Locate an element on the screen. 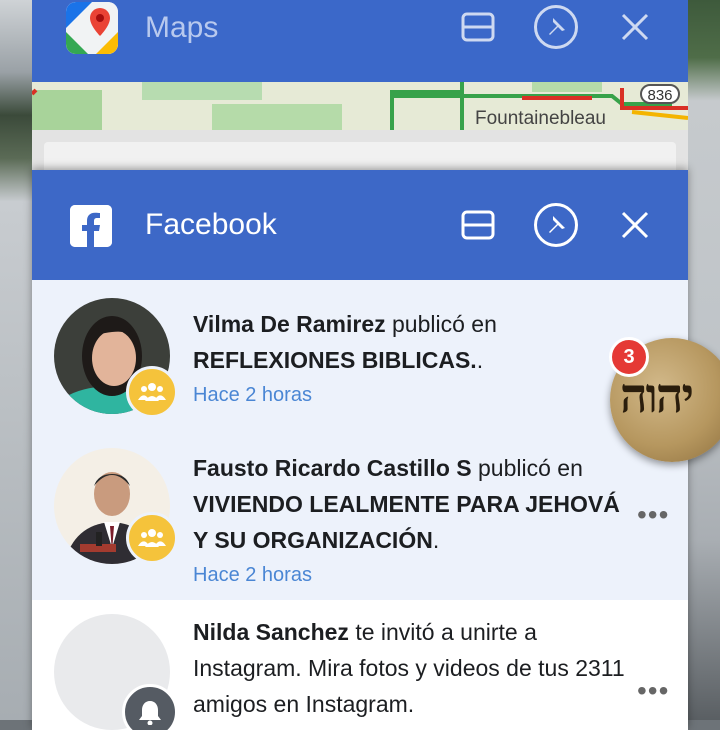  maps-app-title: Maps is located at coordinates (182, 27).